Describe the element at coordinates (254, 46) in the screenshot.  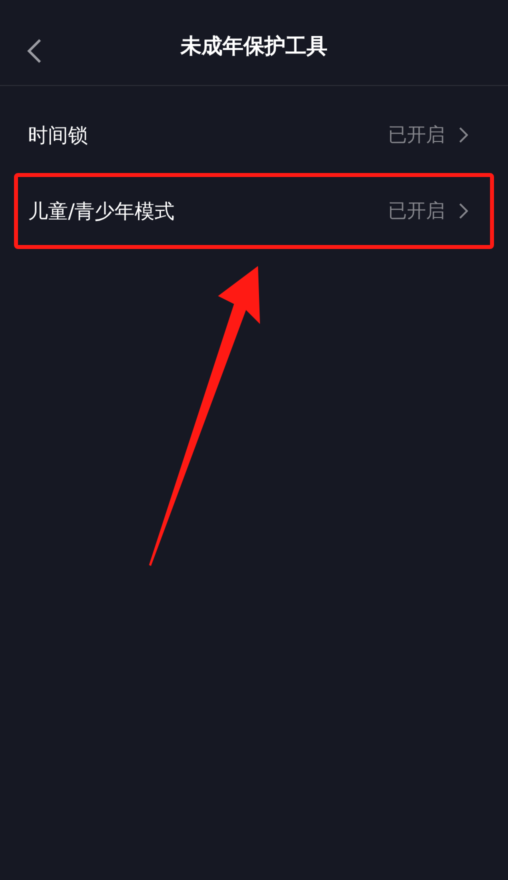
I see `page-title: 未成年保护工具` at that location.